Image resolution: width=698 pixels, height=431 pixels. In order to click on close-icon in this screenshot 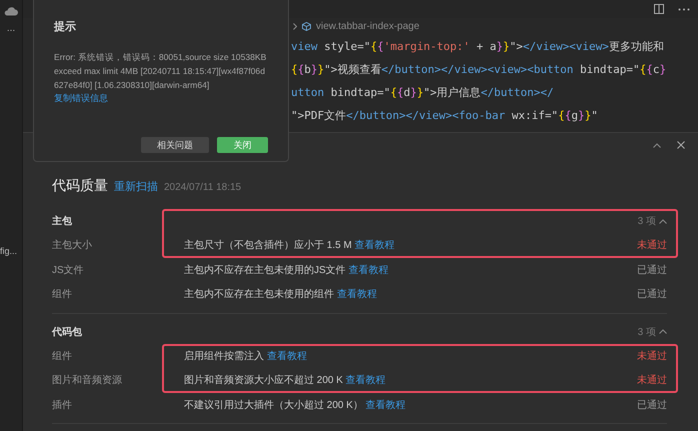, I will do `click(681, 145)`.